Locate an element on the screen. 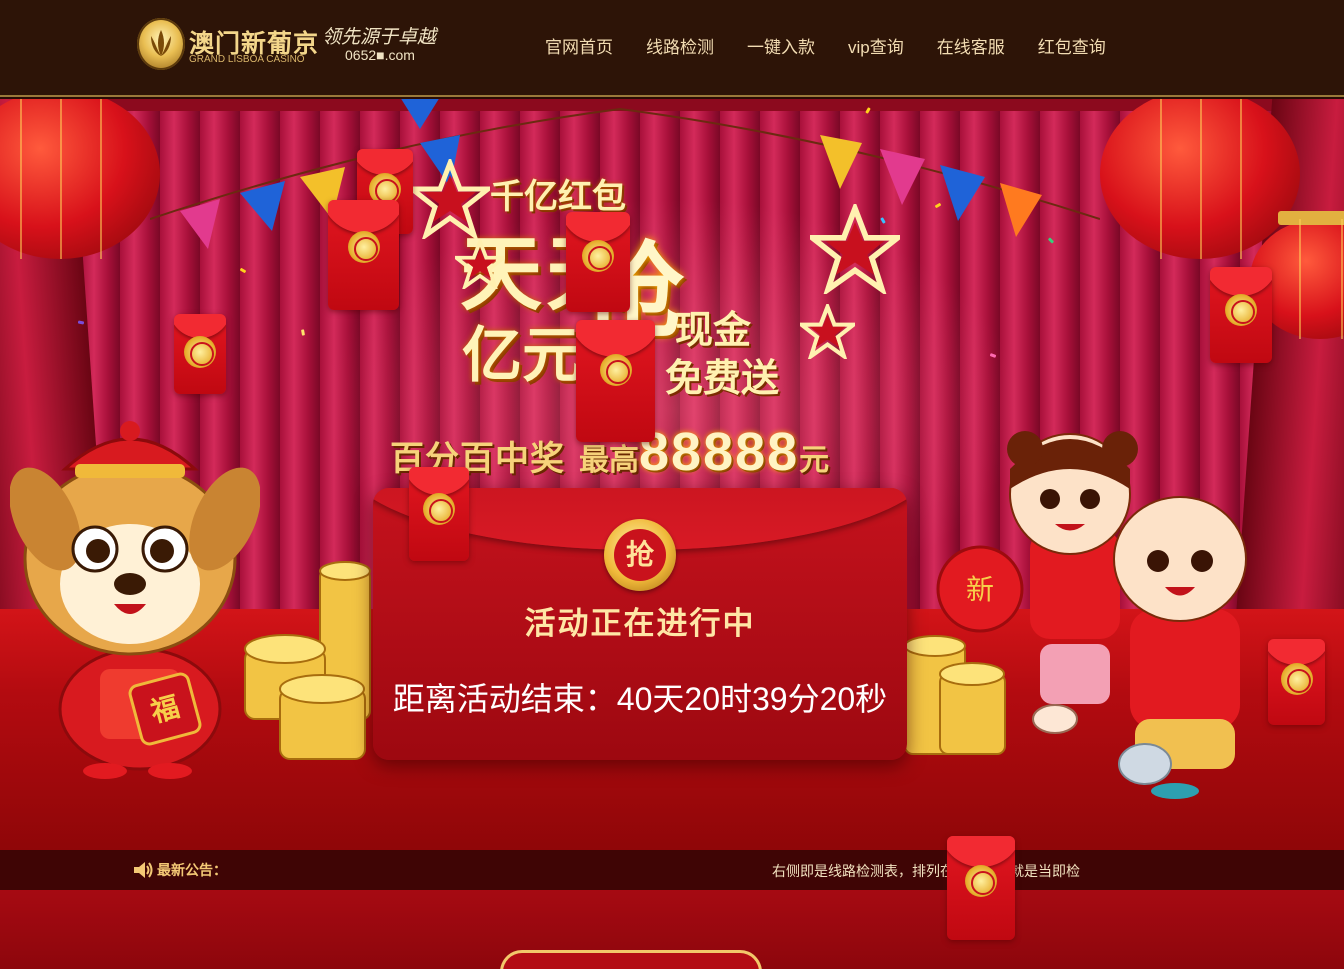 This screenshot has height=969, width=1344. nav-link-support: 在线客服 is located at coordinates (971, 49).